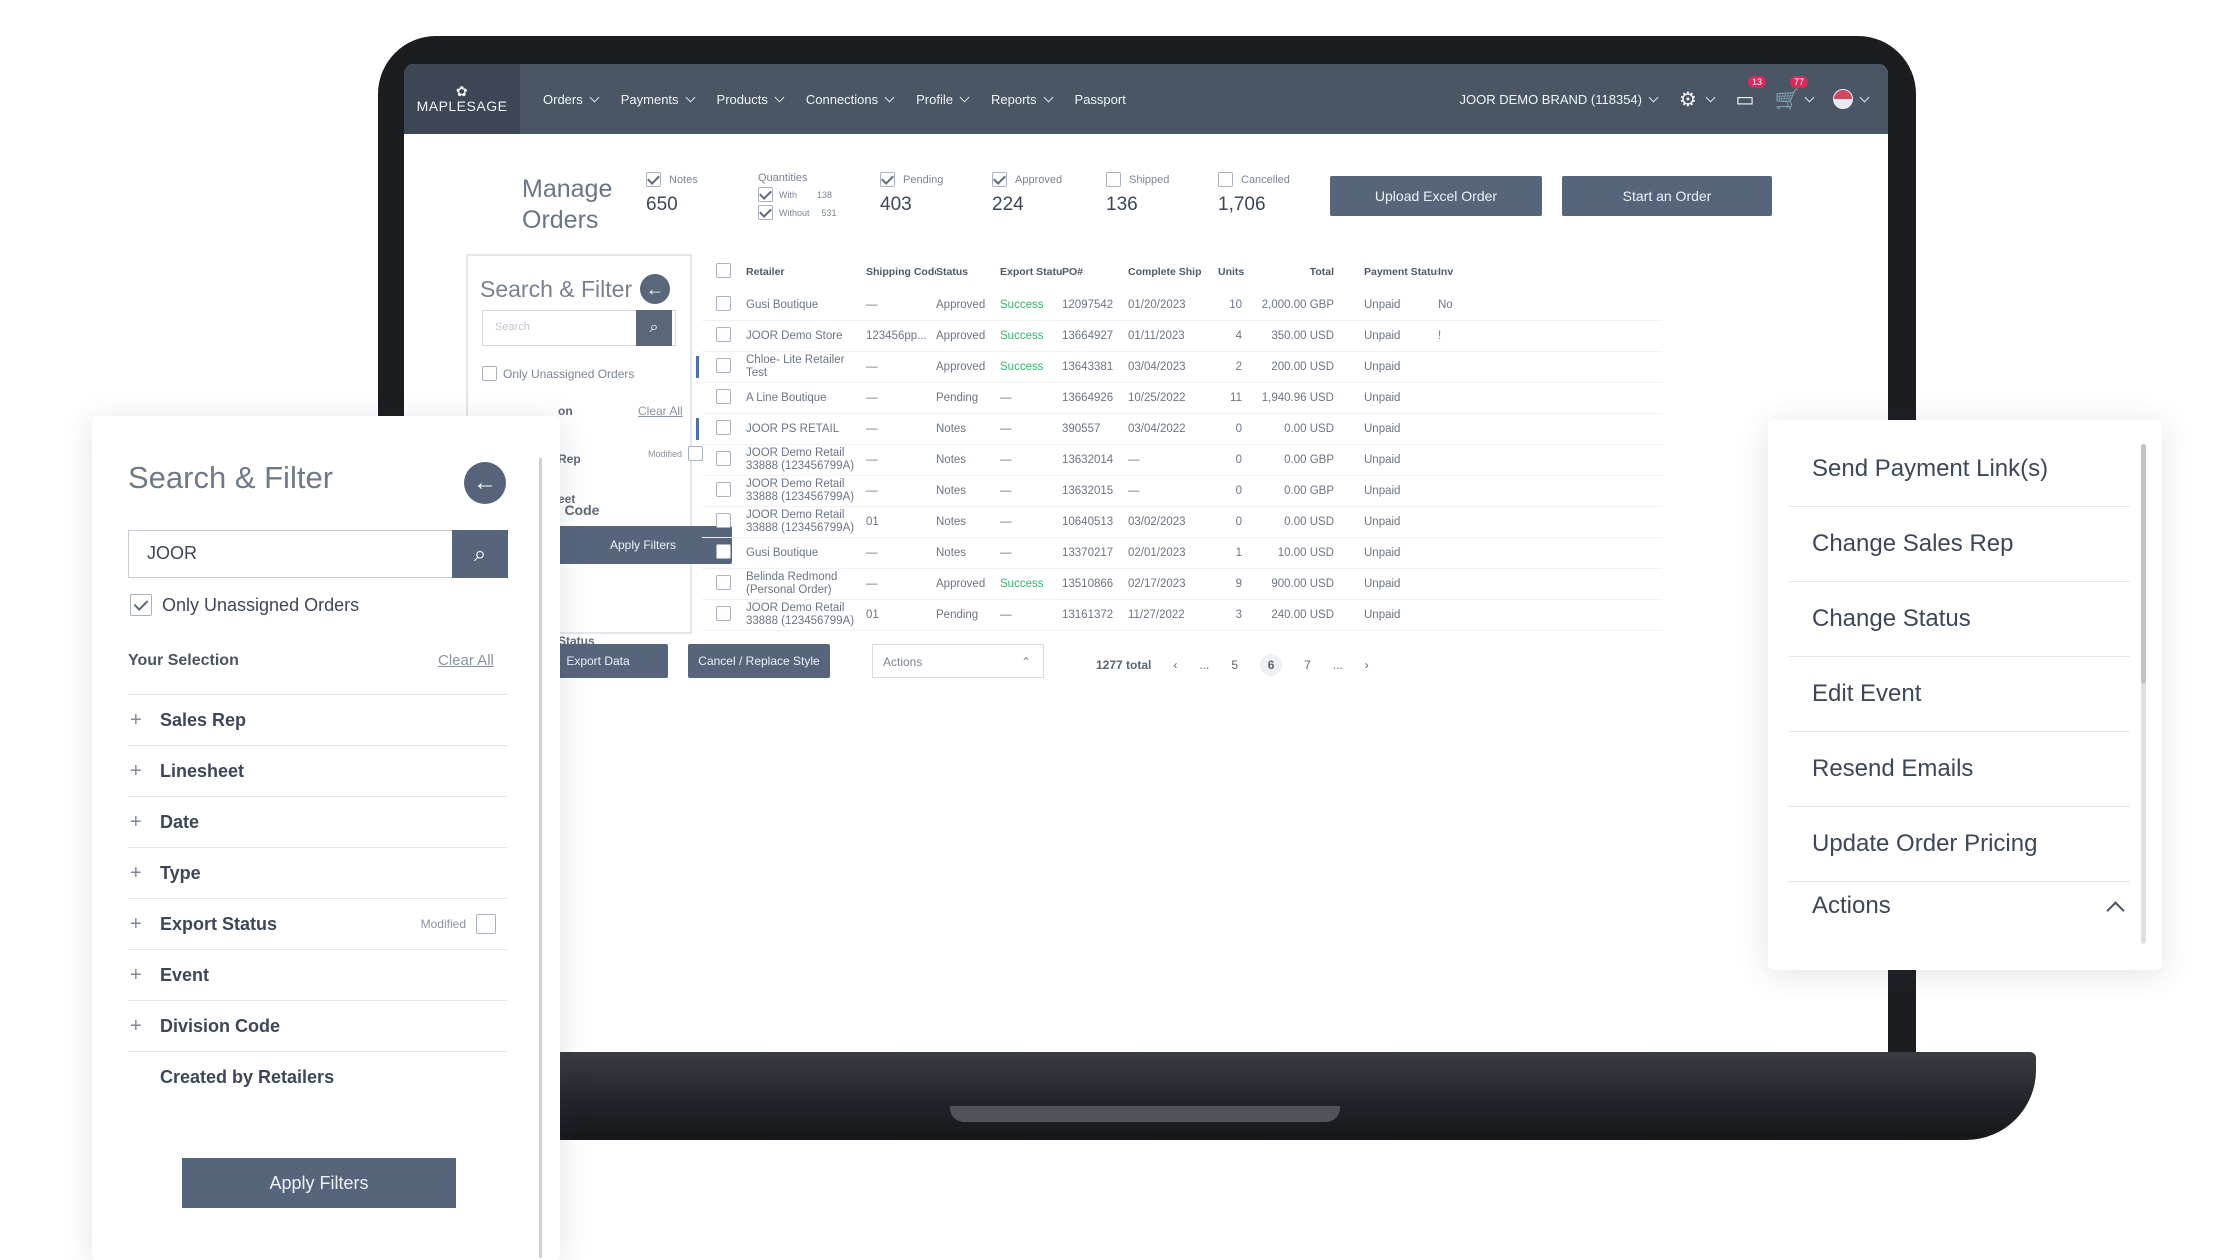  What do you see at coordinates (318, 923) in the screenshot?
I see `filter-export-status: + Export Status Modified` at bounding box center [318, 923].